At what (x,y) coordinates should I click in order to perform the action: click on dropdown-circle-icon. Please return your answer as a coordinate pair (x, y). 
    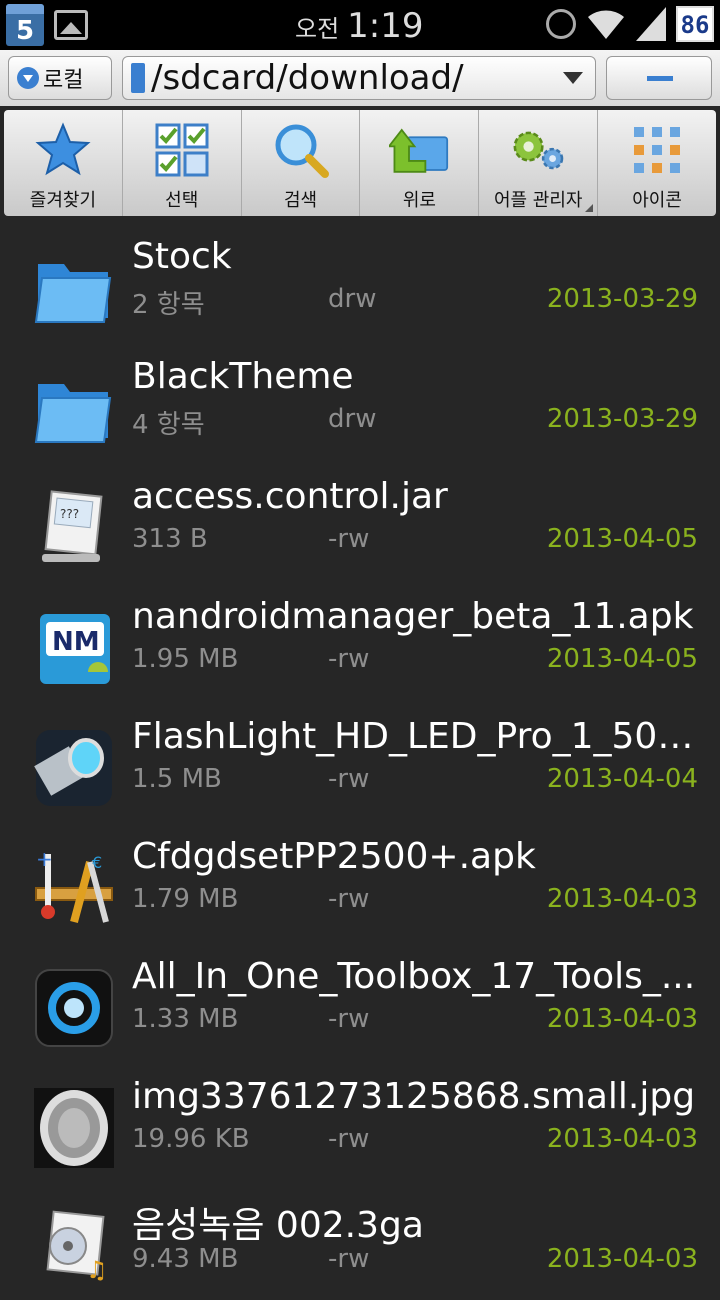
    Looking at the image, I should click on (28, 78).